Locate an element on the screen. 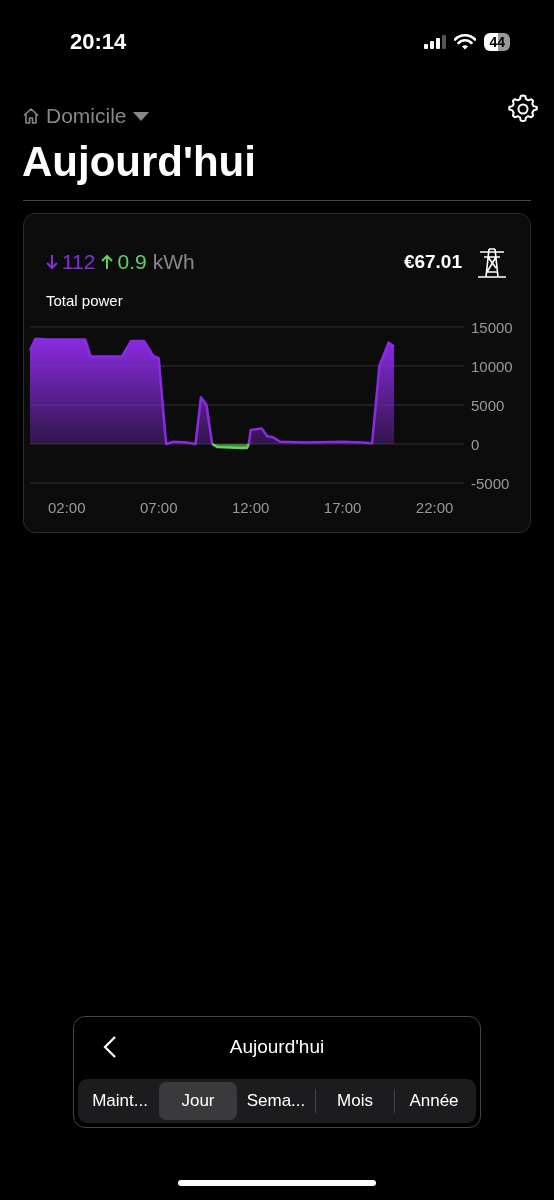 Image resolution: width=554 pixels, height=1200 pixels. y-axis-label: -5000 is located at coordinates (490, 483).